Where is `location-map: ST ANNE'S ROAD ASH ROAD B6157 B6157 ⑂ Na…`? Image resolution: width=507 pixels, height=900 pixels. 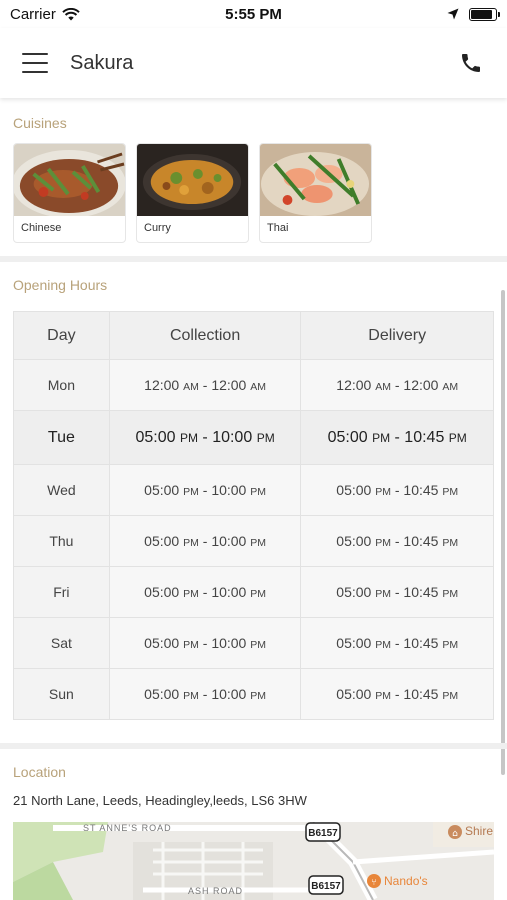
location-map: ST ANNE'S ROAD ASH ROAD B6157 B6157 ⑂ Na… is located at coordinates (253, 861).